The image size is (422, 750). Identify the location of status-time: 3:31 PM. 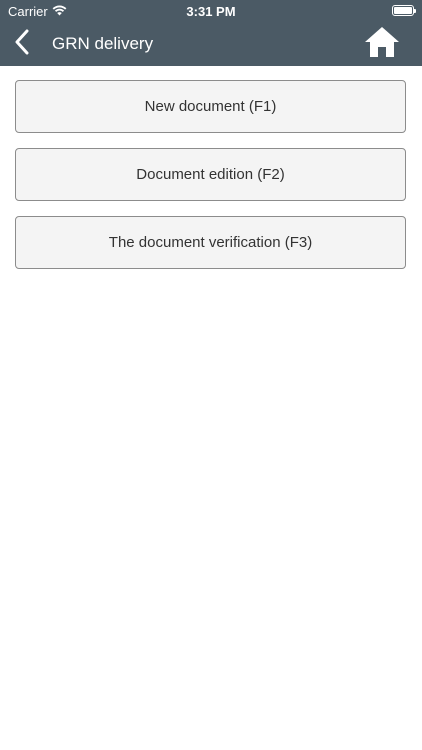
(211, 11).